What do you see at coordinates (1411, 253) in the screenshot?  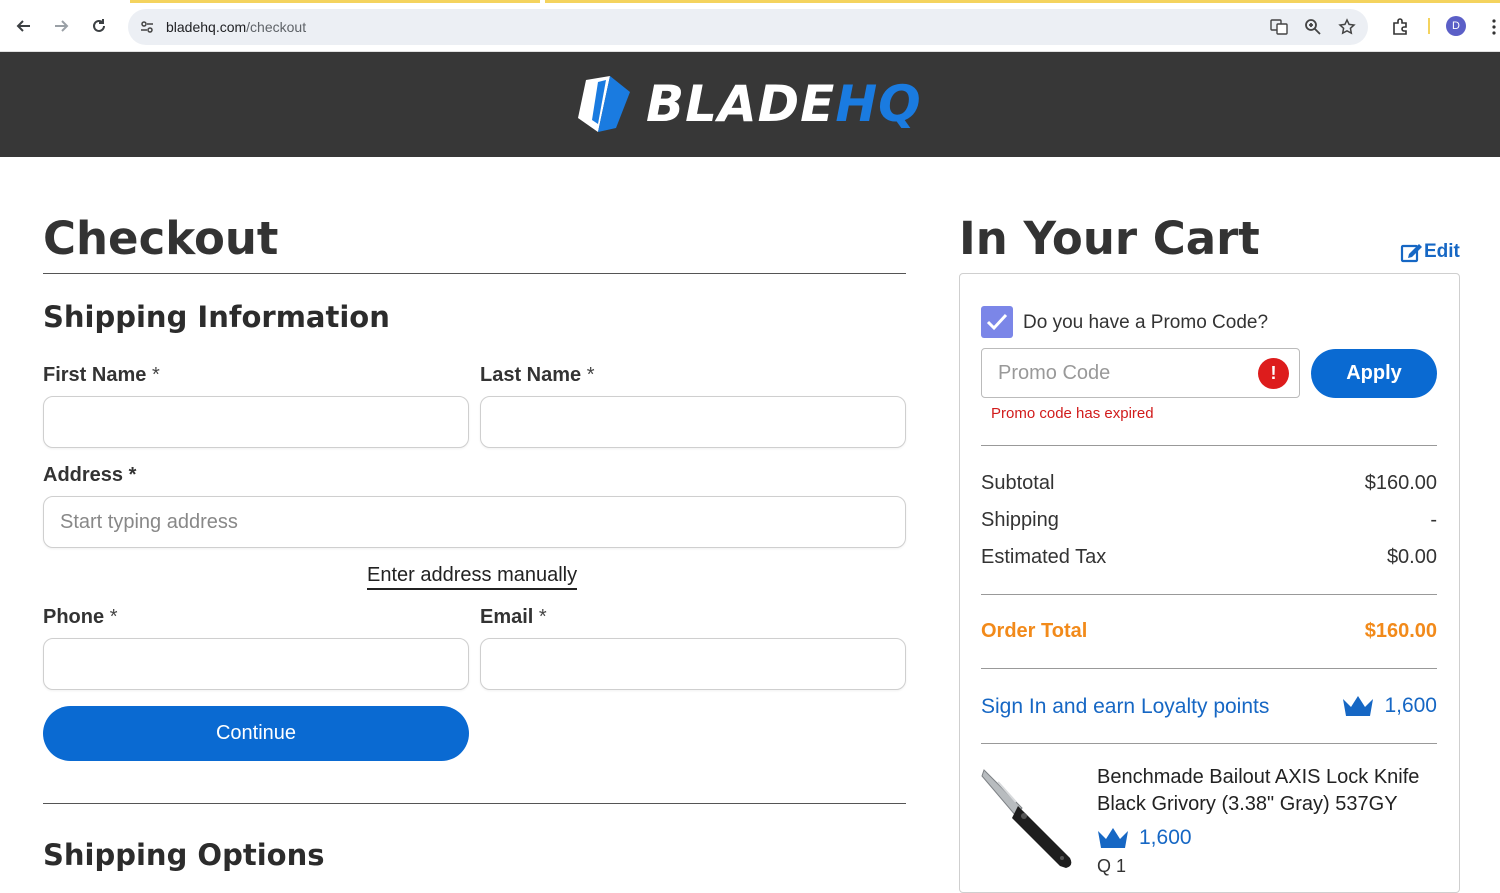 I see `edit-icon` at bounding box center [1411, 253].